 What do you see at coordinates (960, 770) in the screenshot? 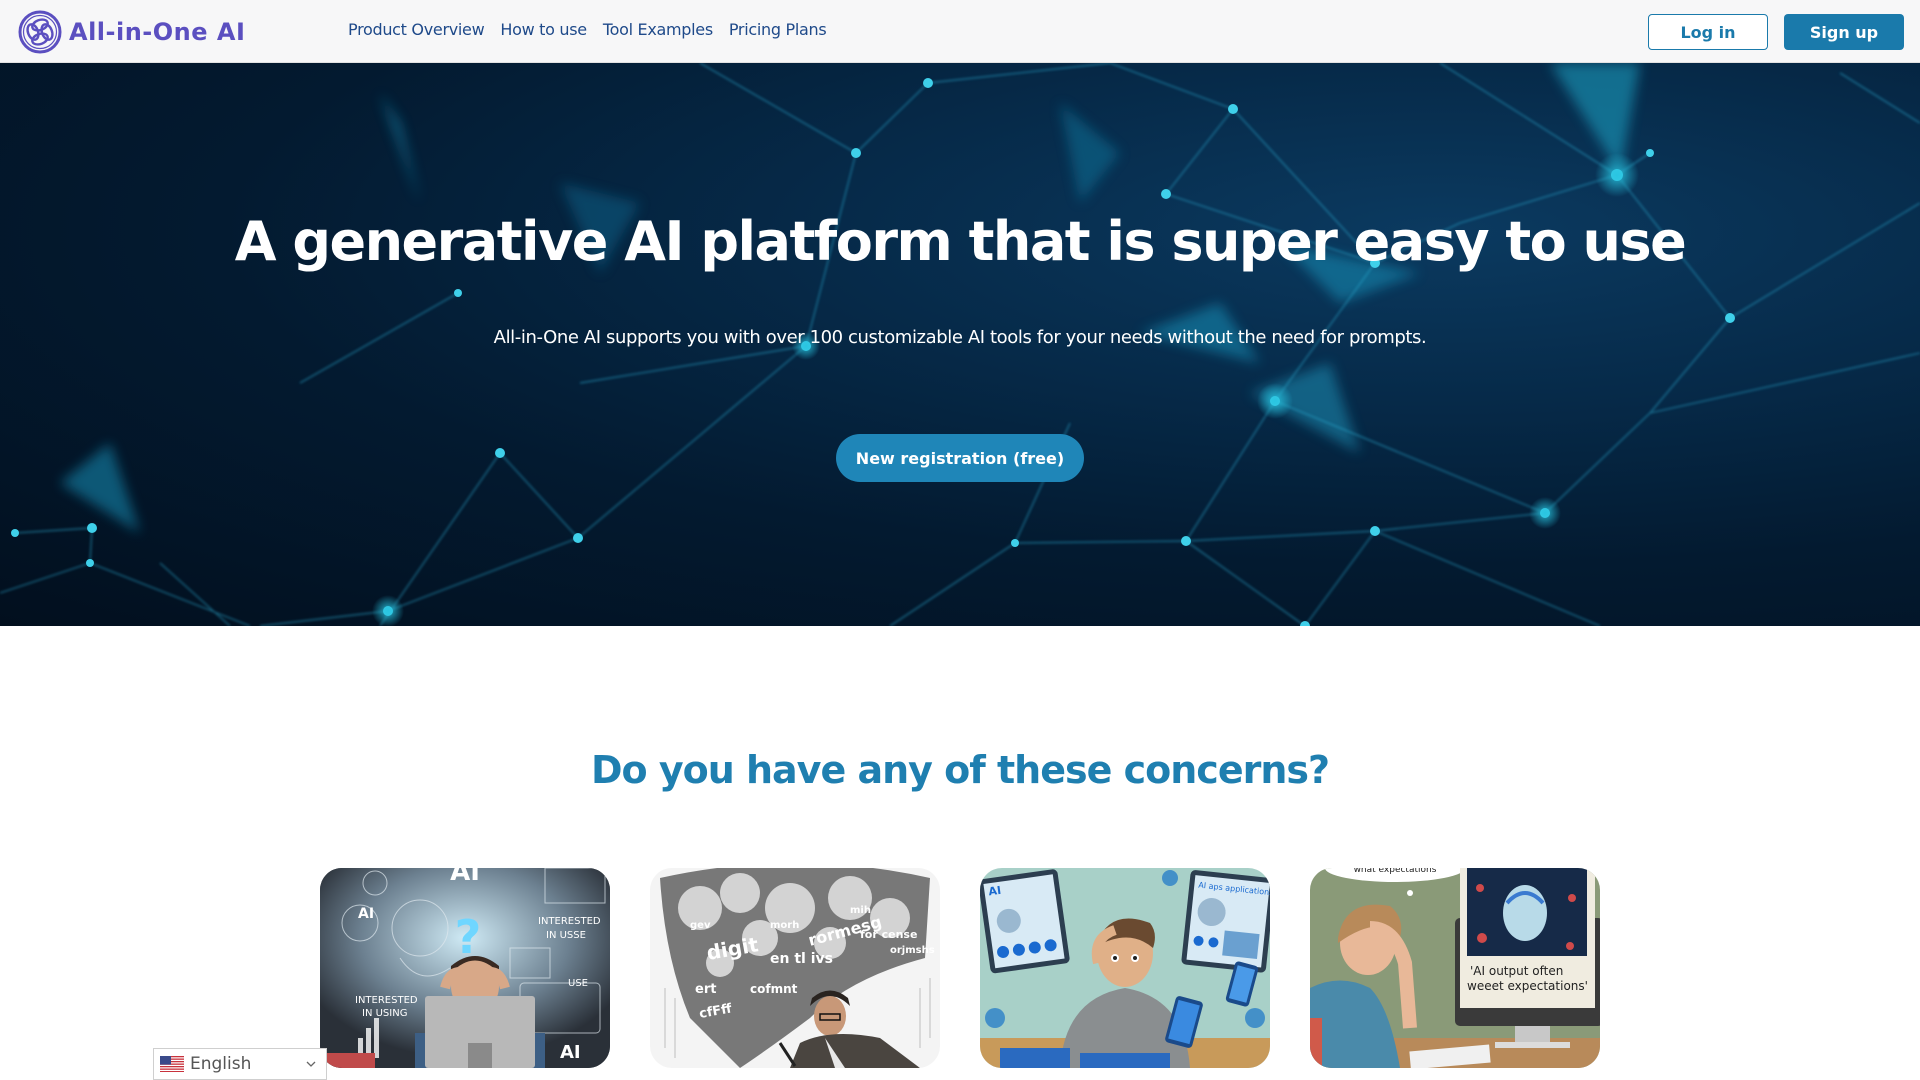
I see `concerns-section-title: Do you have any of these concerns?` at bounding box center [960, 770].